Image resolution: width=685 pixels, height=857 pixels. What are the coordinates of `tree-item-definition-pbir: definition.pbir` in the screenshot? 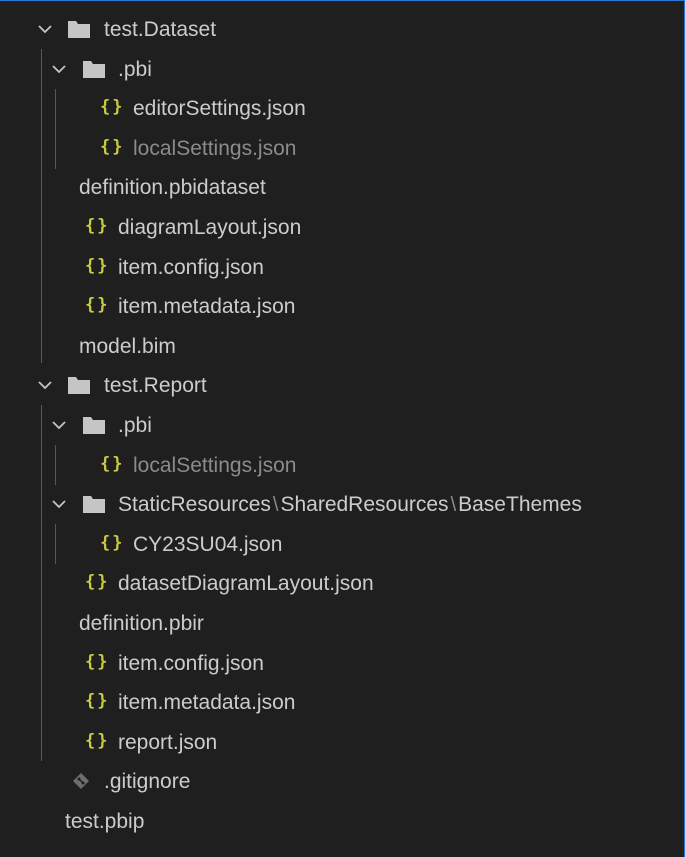 It's located at (342, 623).